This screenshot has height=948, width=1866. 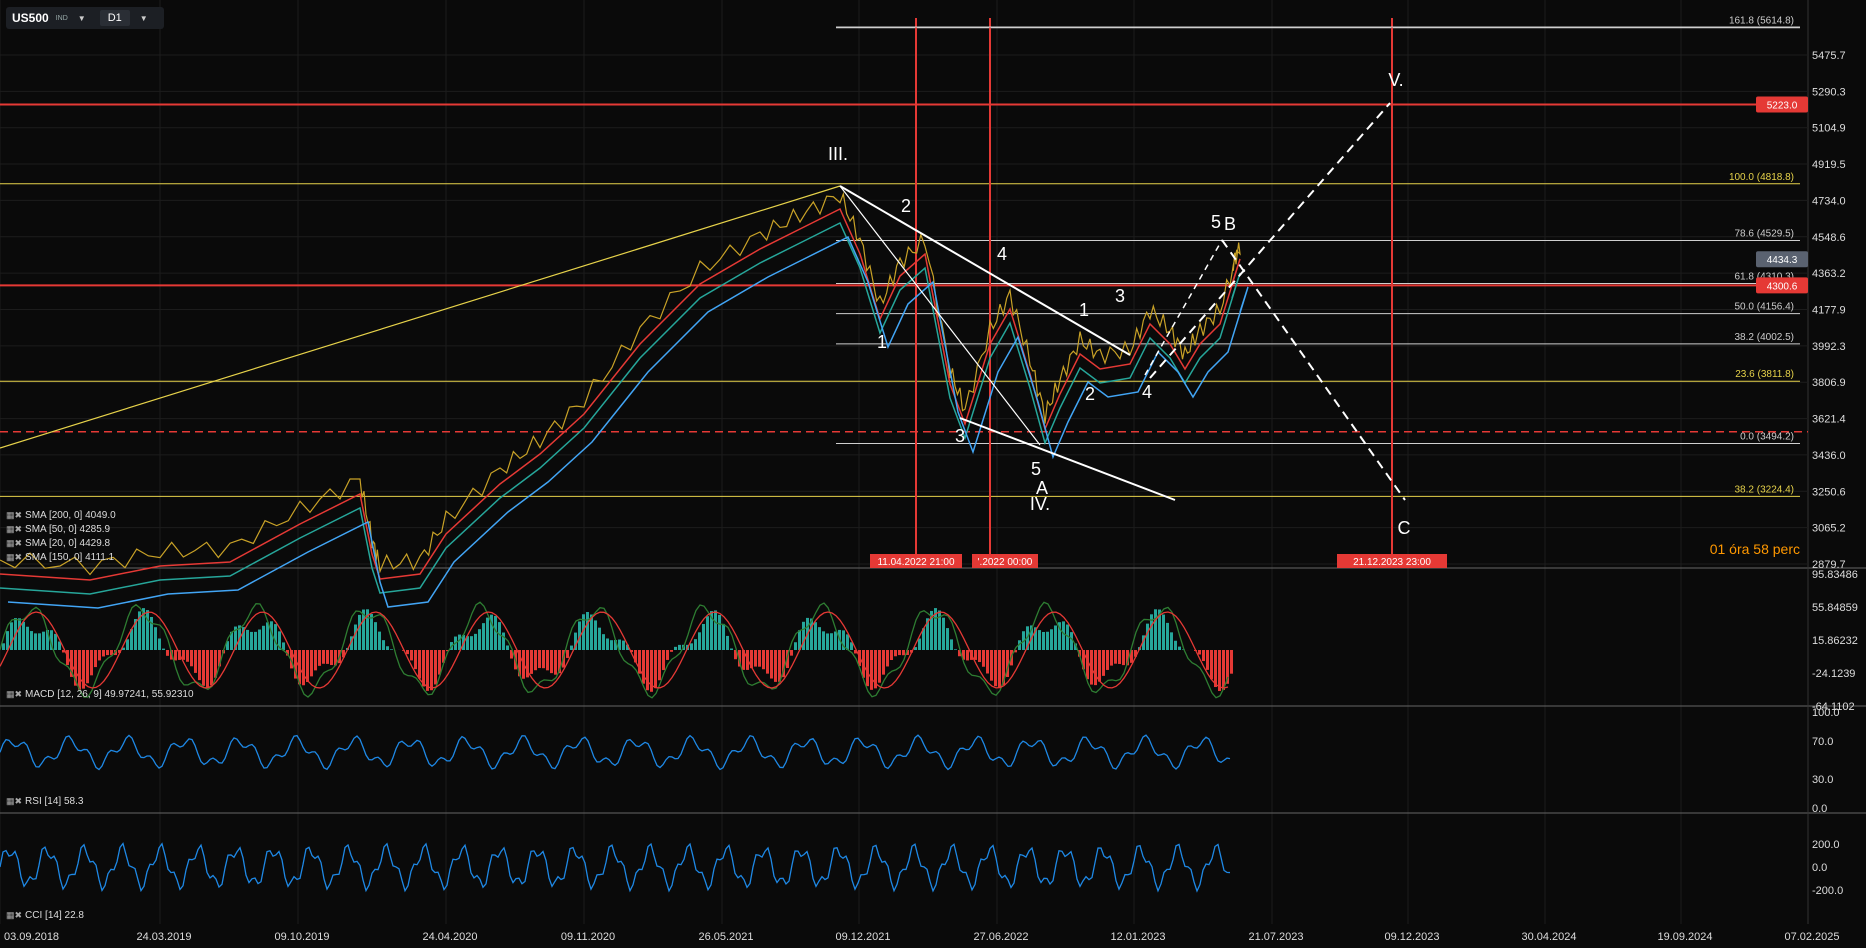 What do you see at coordinates (45, 915) in the screenshot?
I see `cci-label: ▦✖ CCI [14] 22.8` at bounding box center [45, 915].